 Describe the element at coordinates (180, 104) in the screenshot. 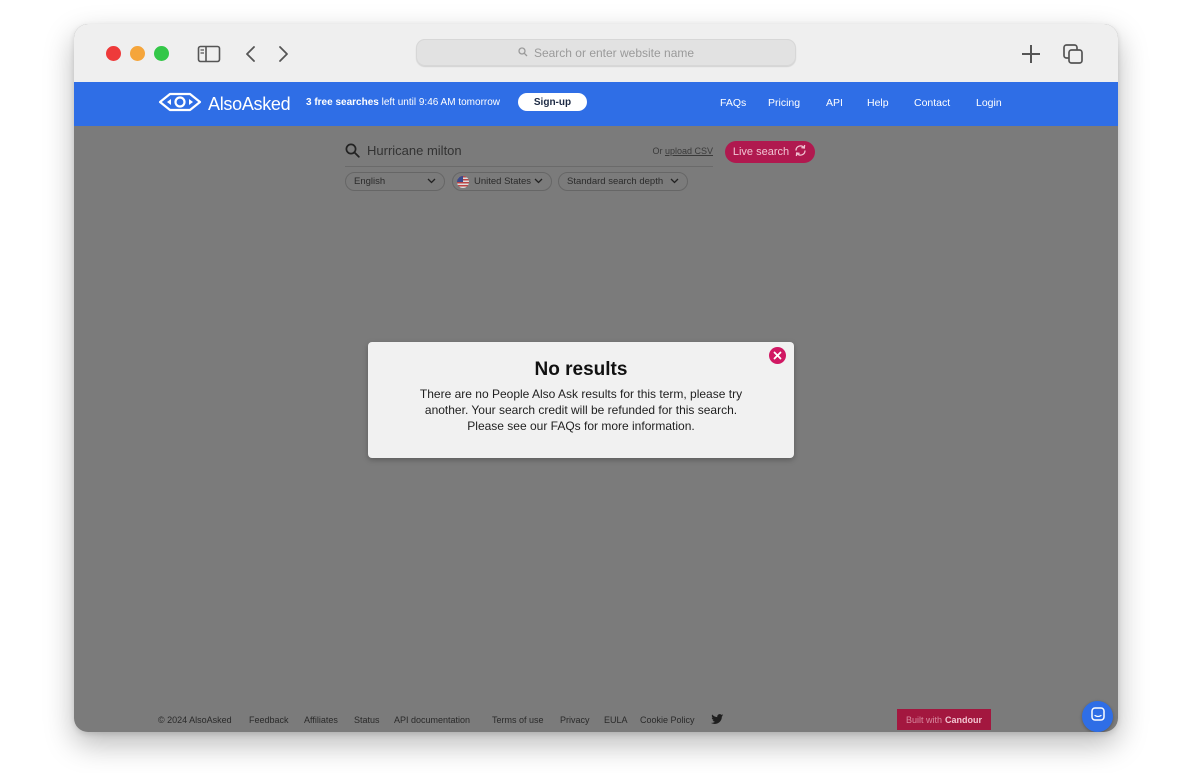

I see `eye-logo-icon` at that location.